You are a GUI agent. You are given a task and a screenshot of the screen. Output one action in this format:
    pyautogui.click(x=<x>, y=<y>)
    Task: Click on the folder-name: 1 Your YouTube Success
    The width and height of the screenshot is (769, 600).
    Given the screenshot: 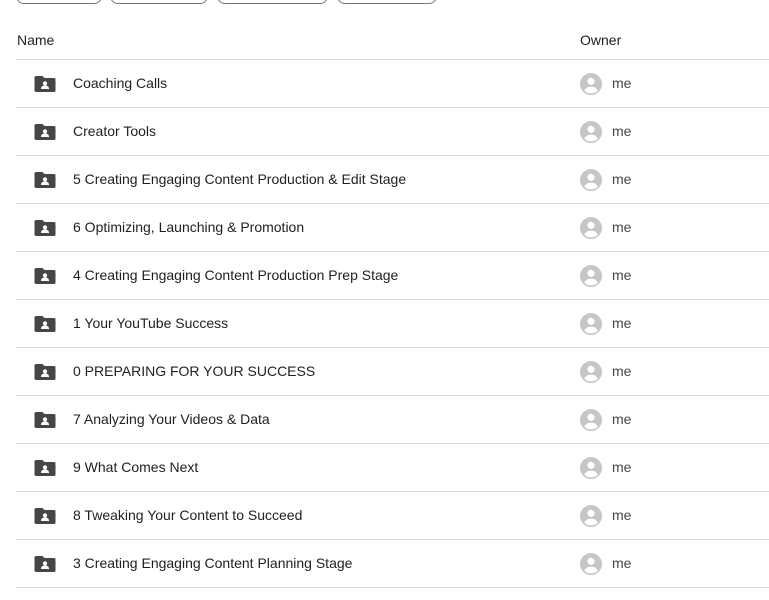 What is the action you would take?
    pyautogui.click(x=151, y=323)
    